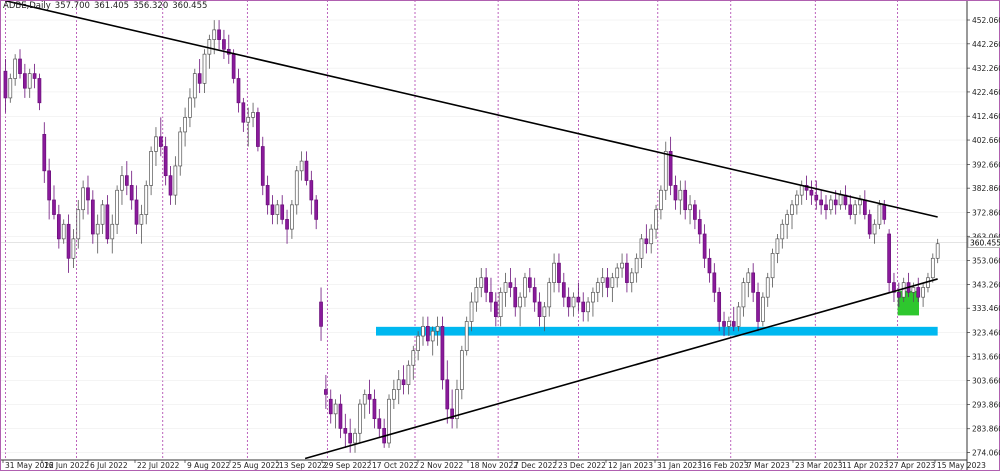 This screenshot has width=1000, height=471. I want to click on last-price-label: 360.455, so click(985, 243).